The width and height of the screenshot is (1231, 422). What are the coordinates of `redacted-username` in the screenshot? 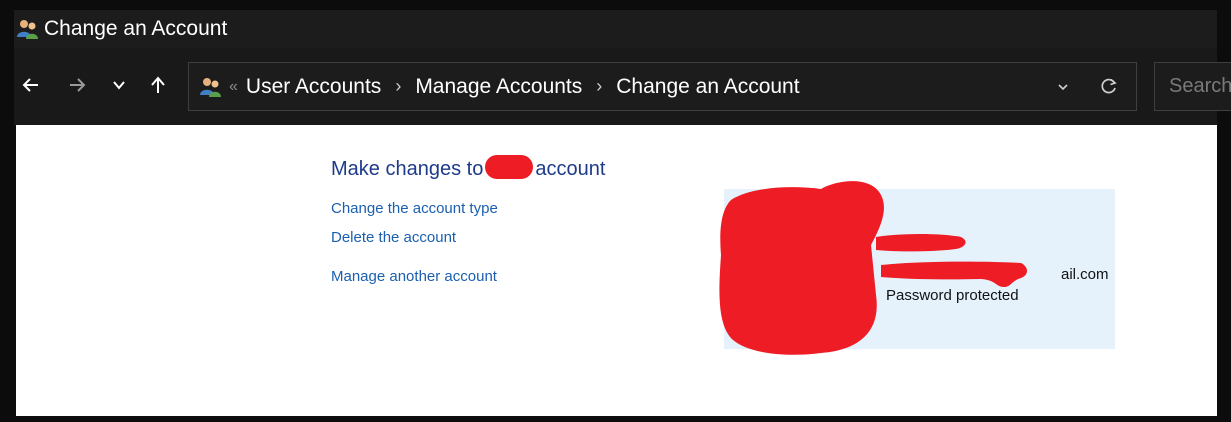 It's located at (509, 167).